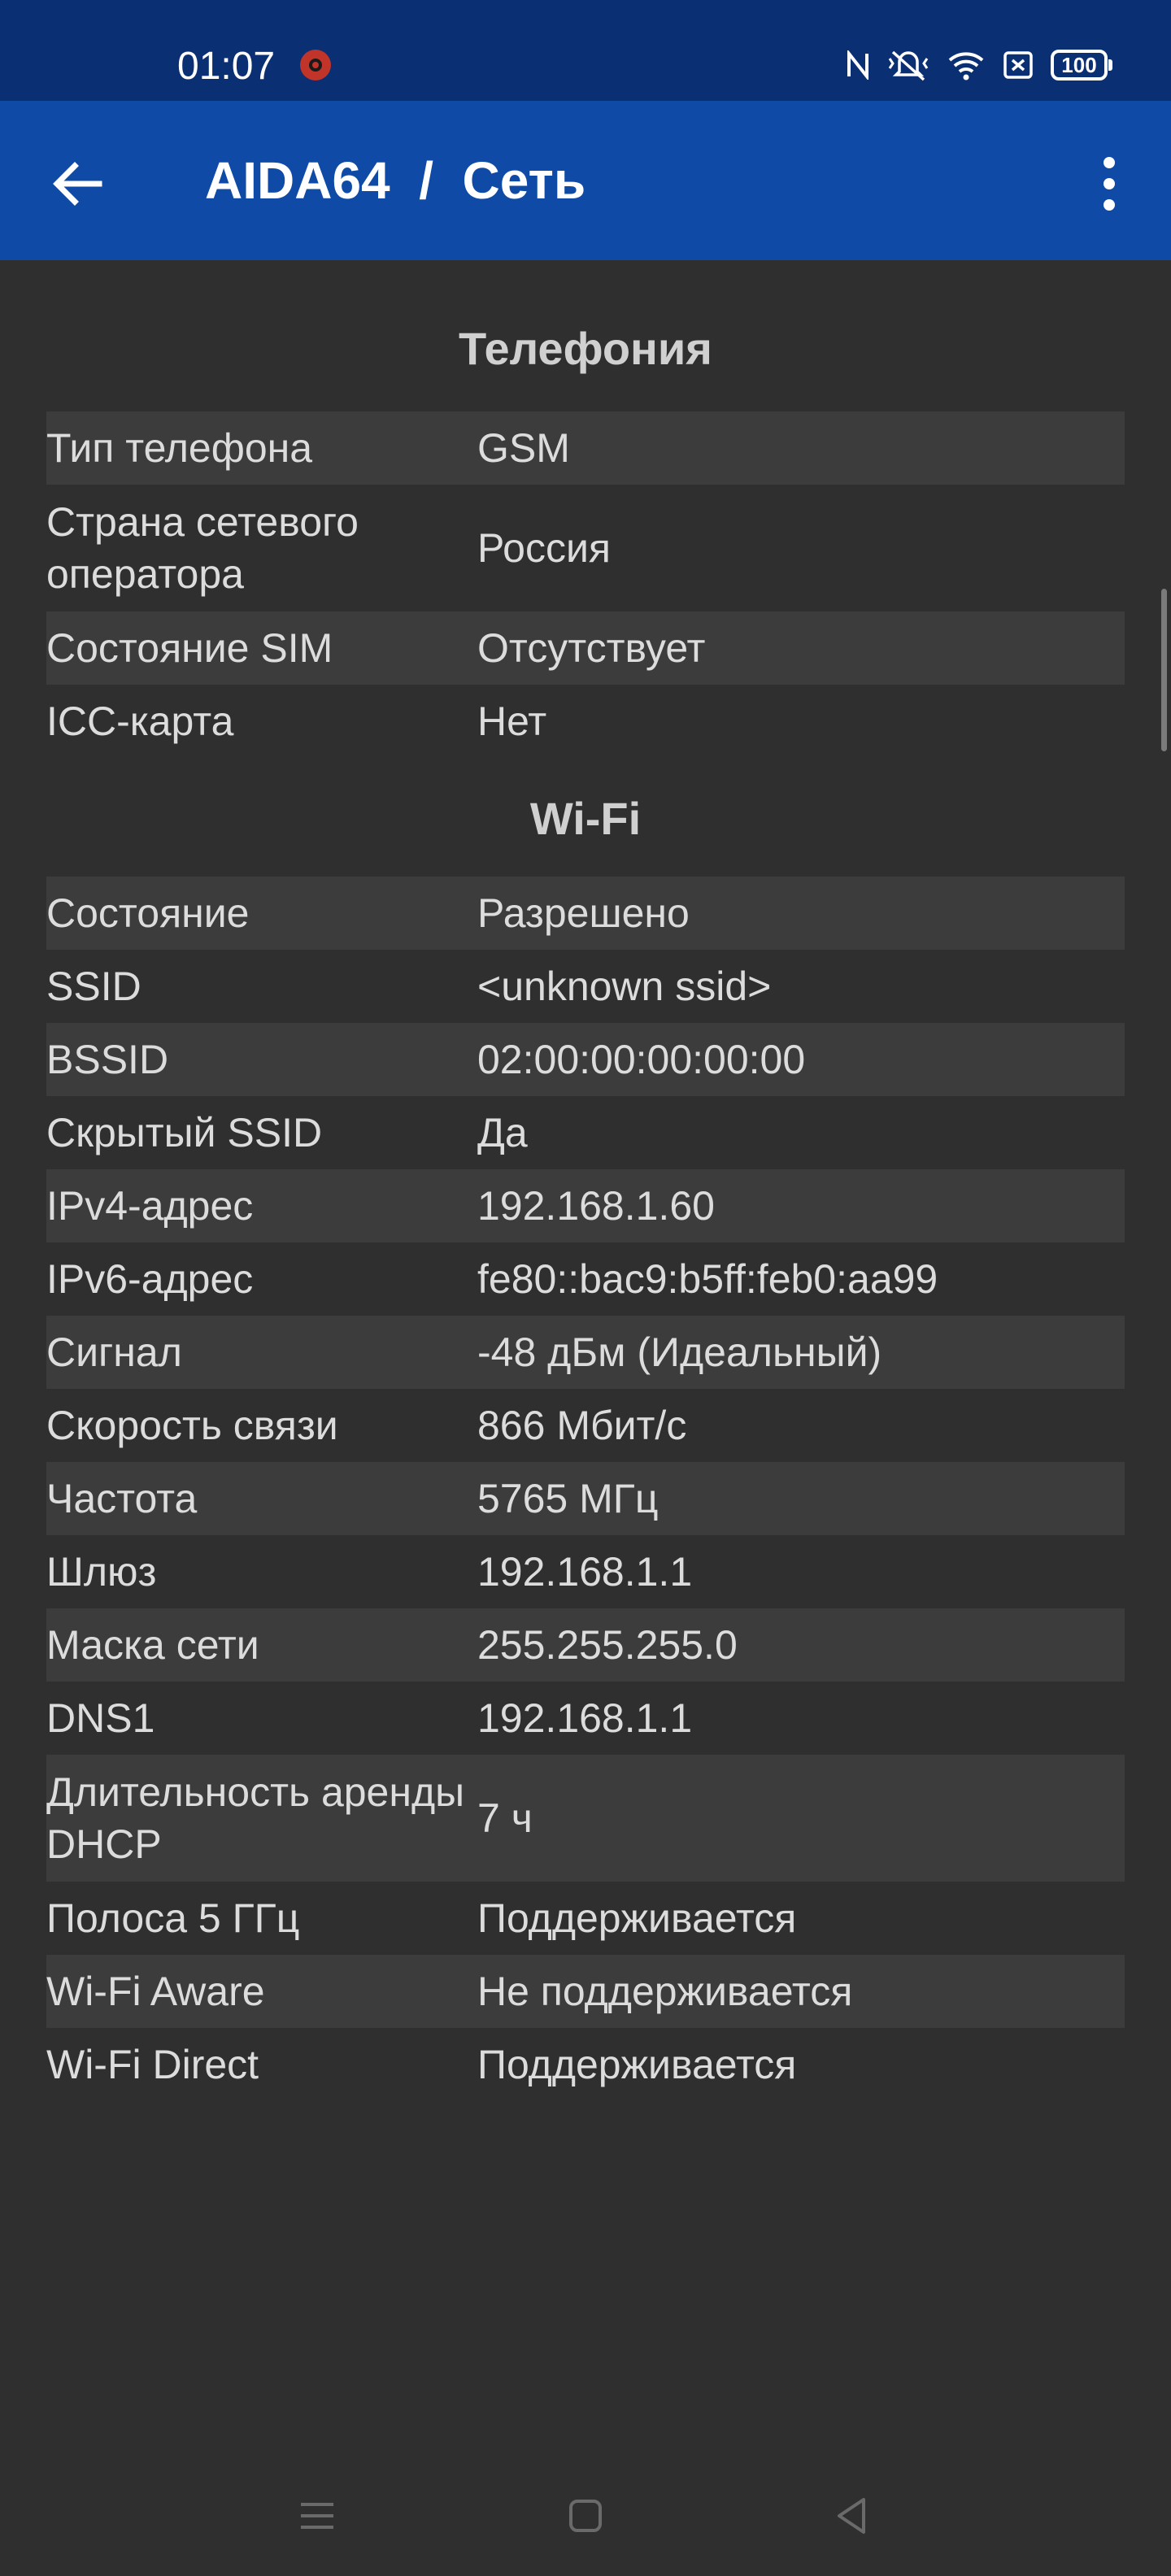  Describe the element at coordinates (255, 1818) in the screenshot. I see `row-label: Длительность аренды DHCP` at that location.